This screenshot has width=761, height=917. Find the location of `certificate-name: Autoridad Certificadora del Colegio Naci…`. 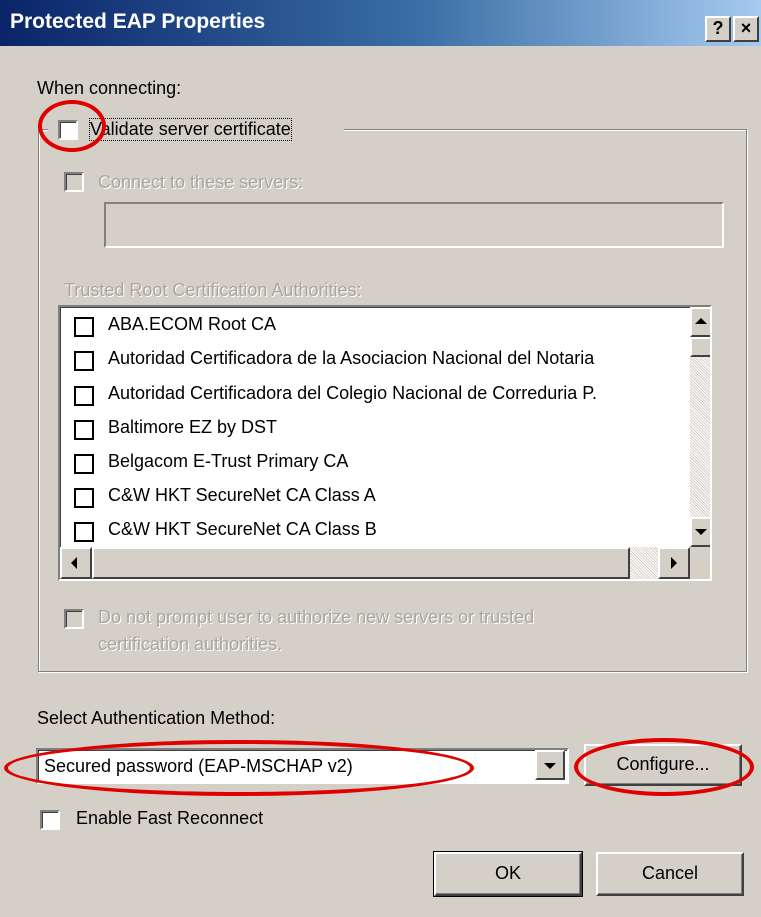

certificate-name: Autoridad Certificadora del Colegio Naci… is located at coordinates (352, 393).